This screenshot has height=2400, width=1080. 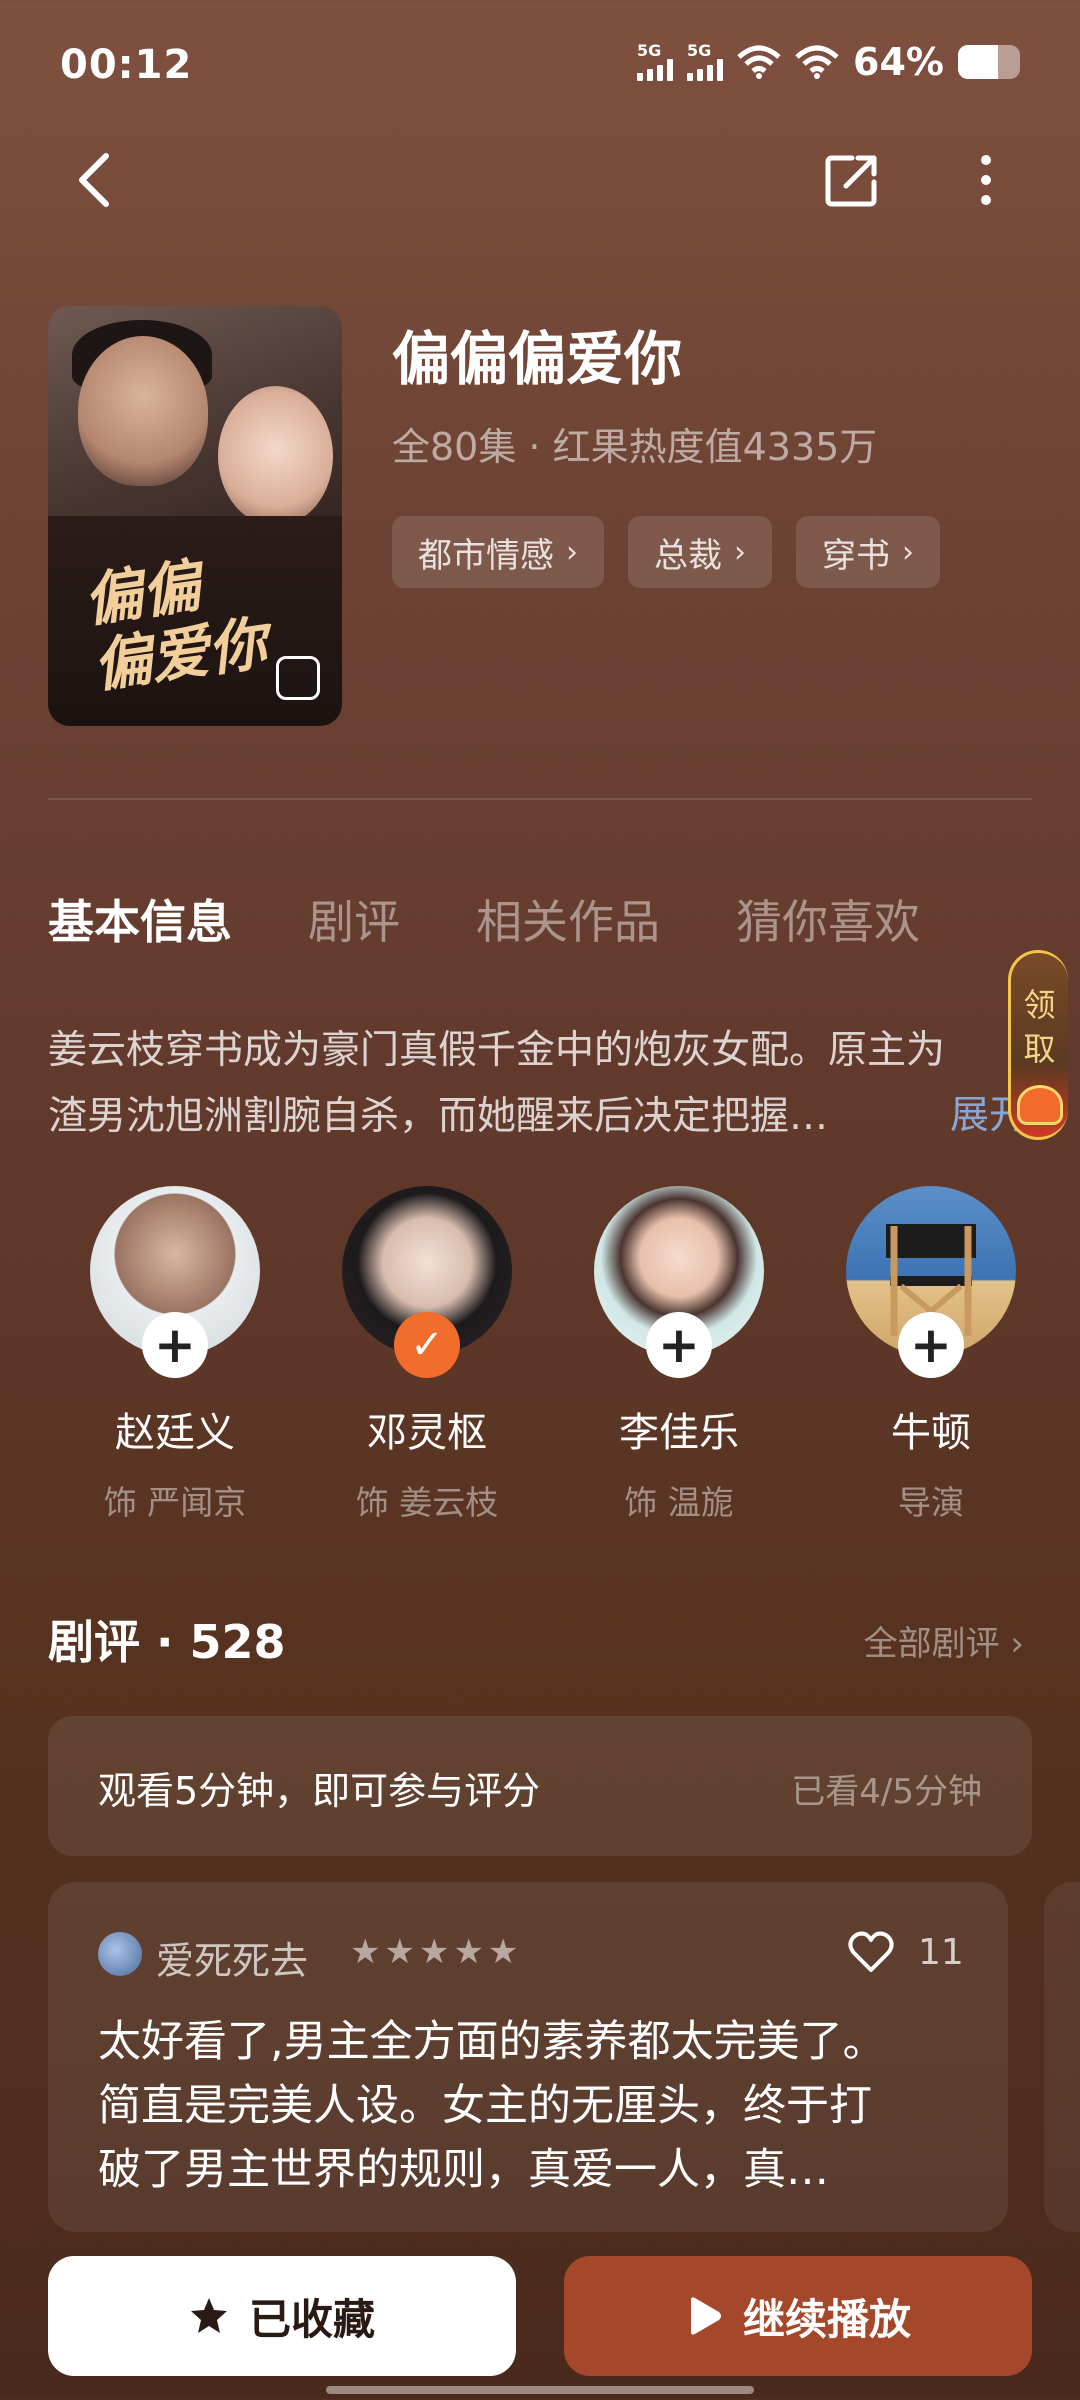 What do you see at coordinates (126, 65) in the screenshot?
I see `status-time: 00:12` at bounding box center [126, 65].